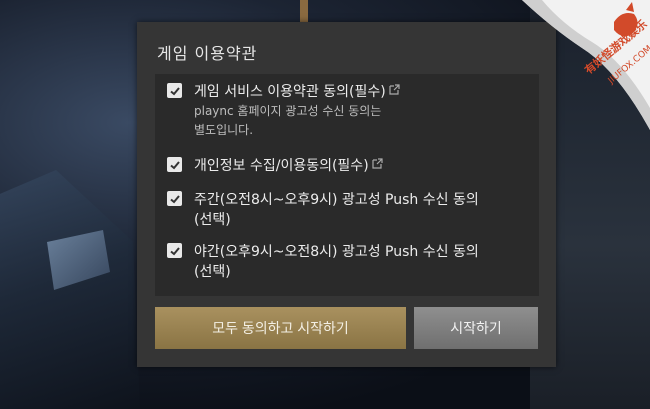 This screenshot has width=650, height=409. I want to click on agree-all-start-button: 모두 동의하고 시작하기, so click(280, 328).